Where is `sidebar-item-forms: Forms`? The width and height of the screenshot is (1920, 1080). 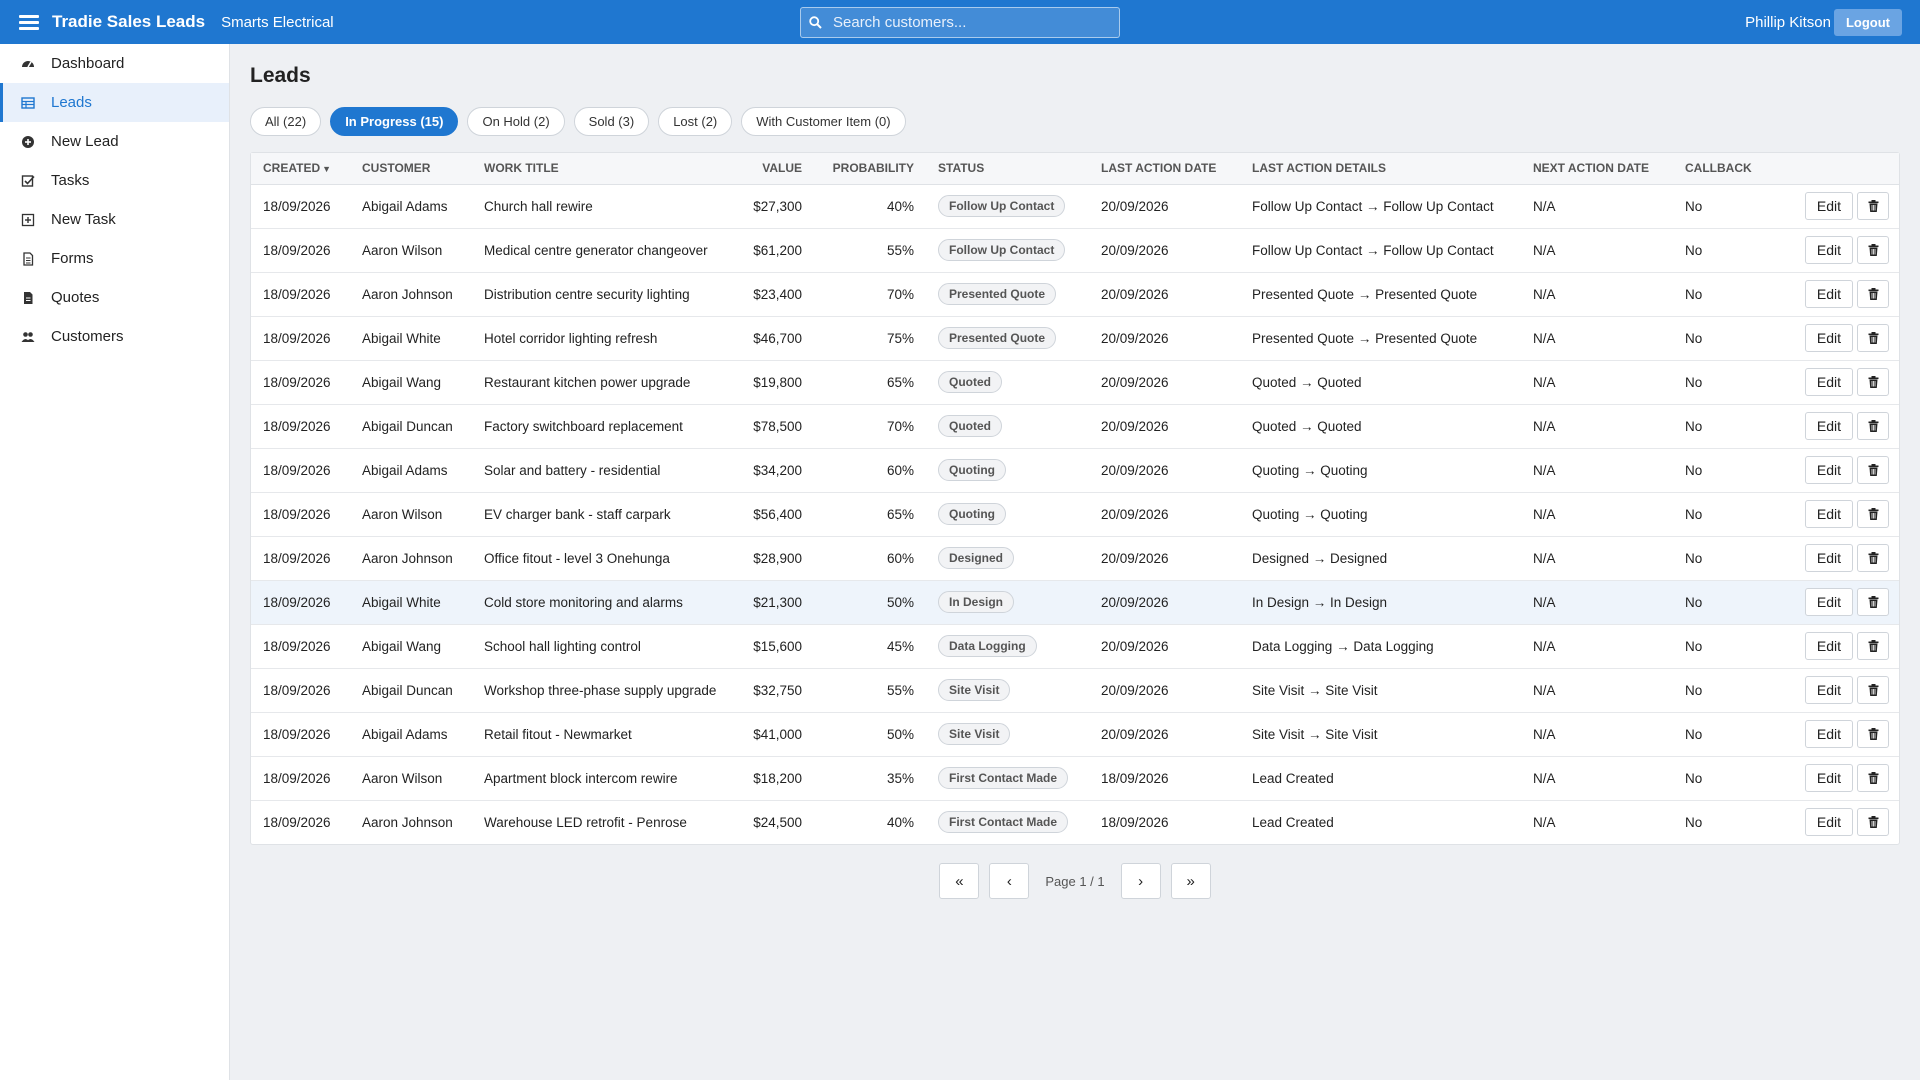
sidebar-item-forms: Forms is located at coordinates (114, 258).